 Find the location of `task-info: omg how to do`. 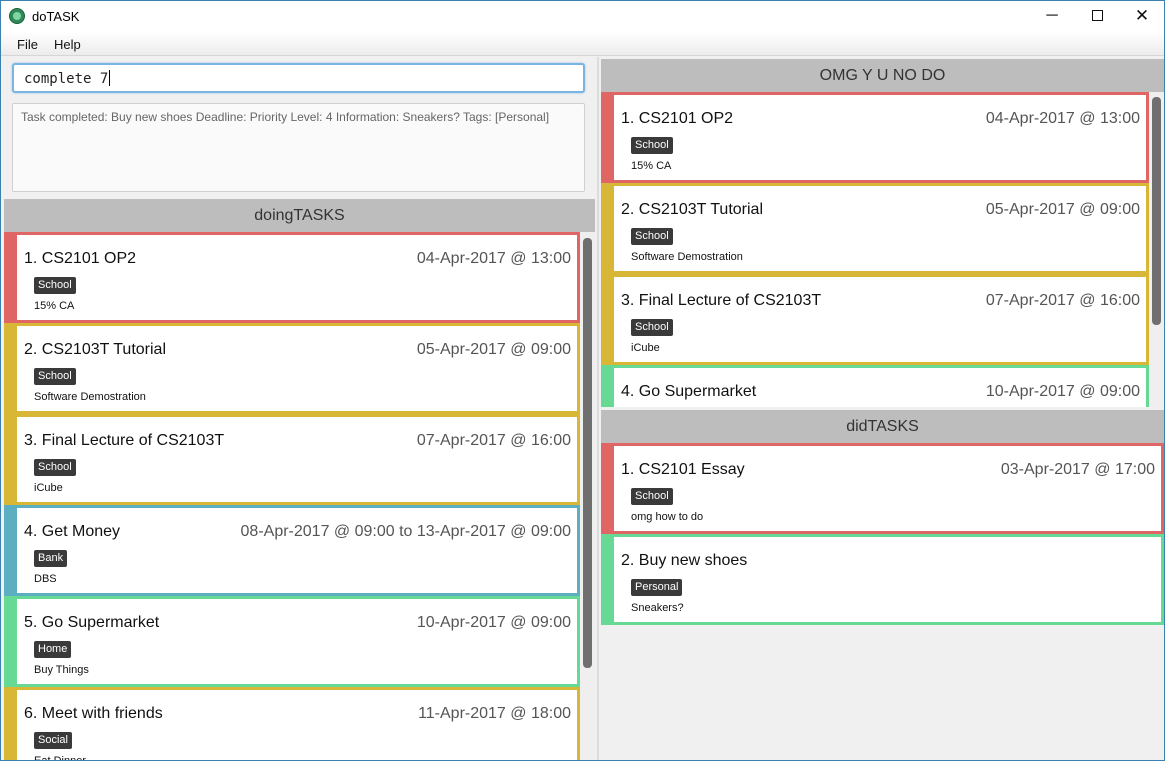

task-info: omg how to do is located at coordinates (667, 517).